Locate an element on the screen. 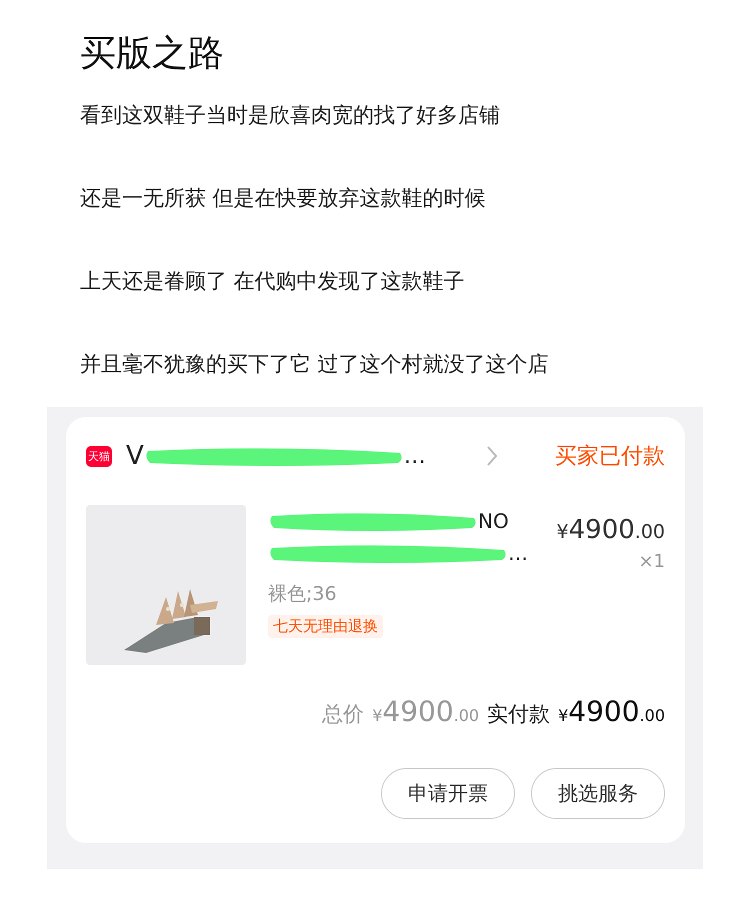 The width and height of the screenshot is (750, 910). paragraph: 还是一无所获 但是在快要放弃这款鞋的时候 is located at coordinates (283, 198).